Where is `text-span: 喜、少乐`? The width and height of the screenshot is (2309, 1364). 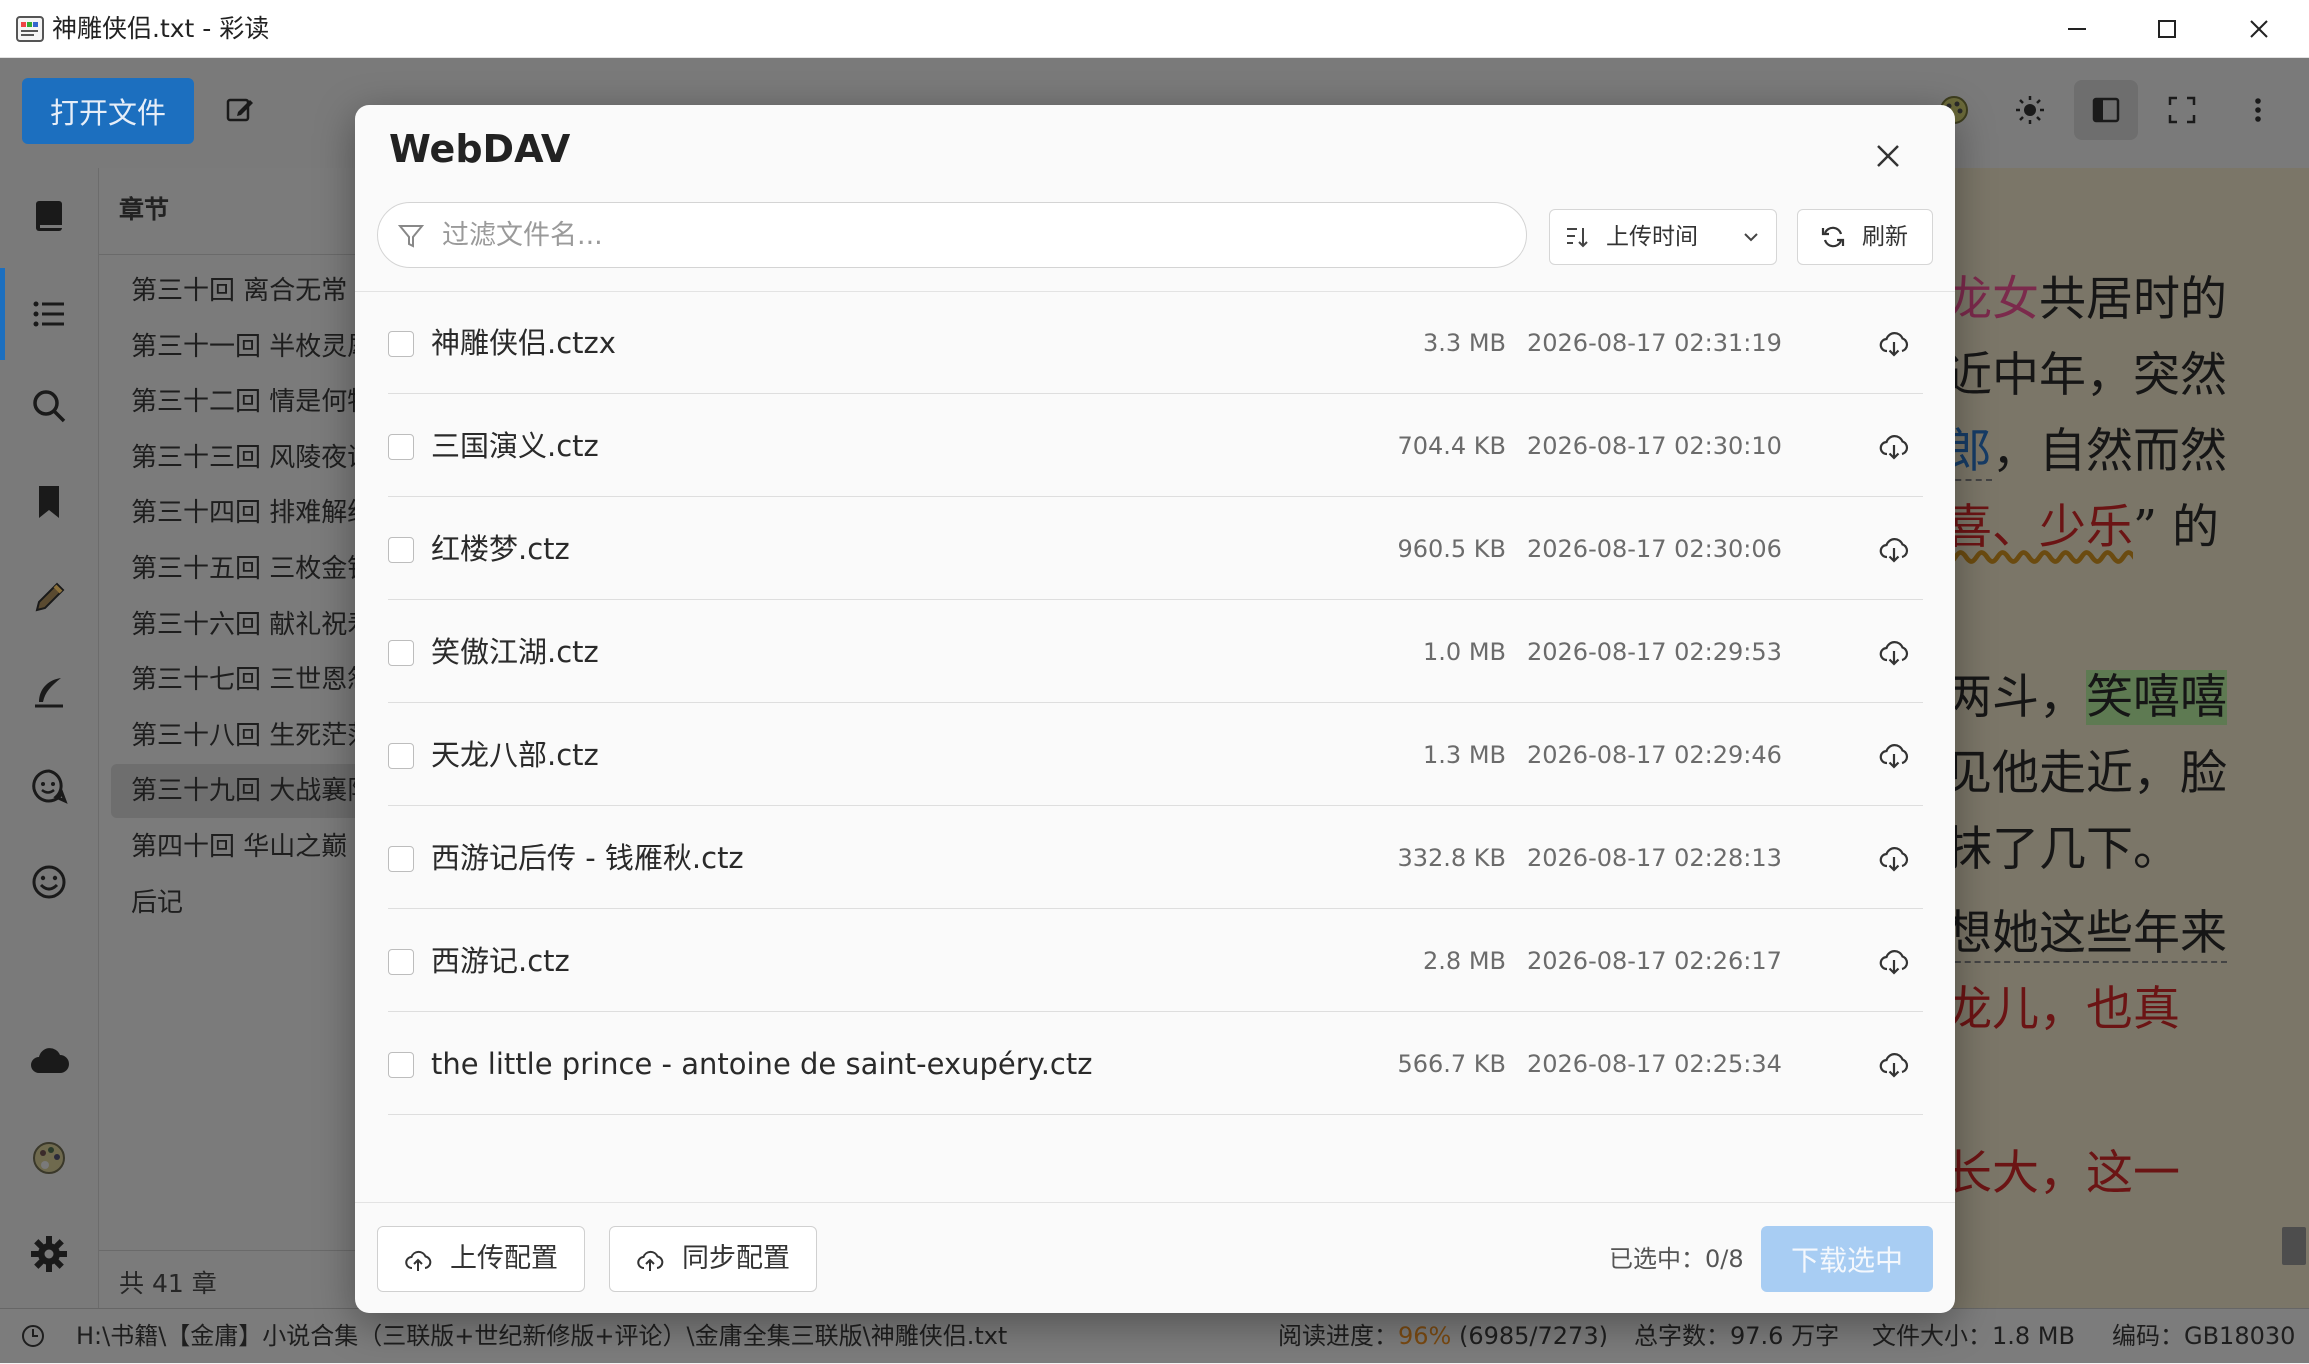
text-span: 喜、少乐 is located at coordinates (2039, 527).